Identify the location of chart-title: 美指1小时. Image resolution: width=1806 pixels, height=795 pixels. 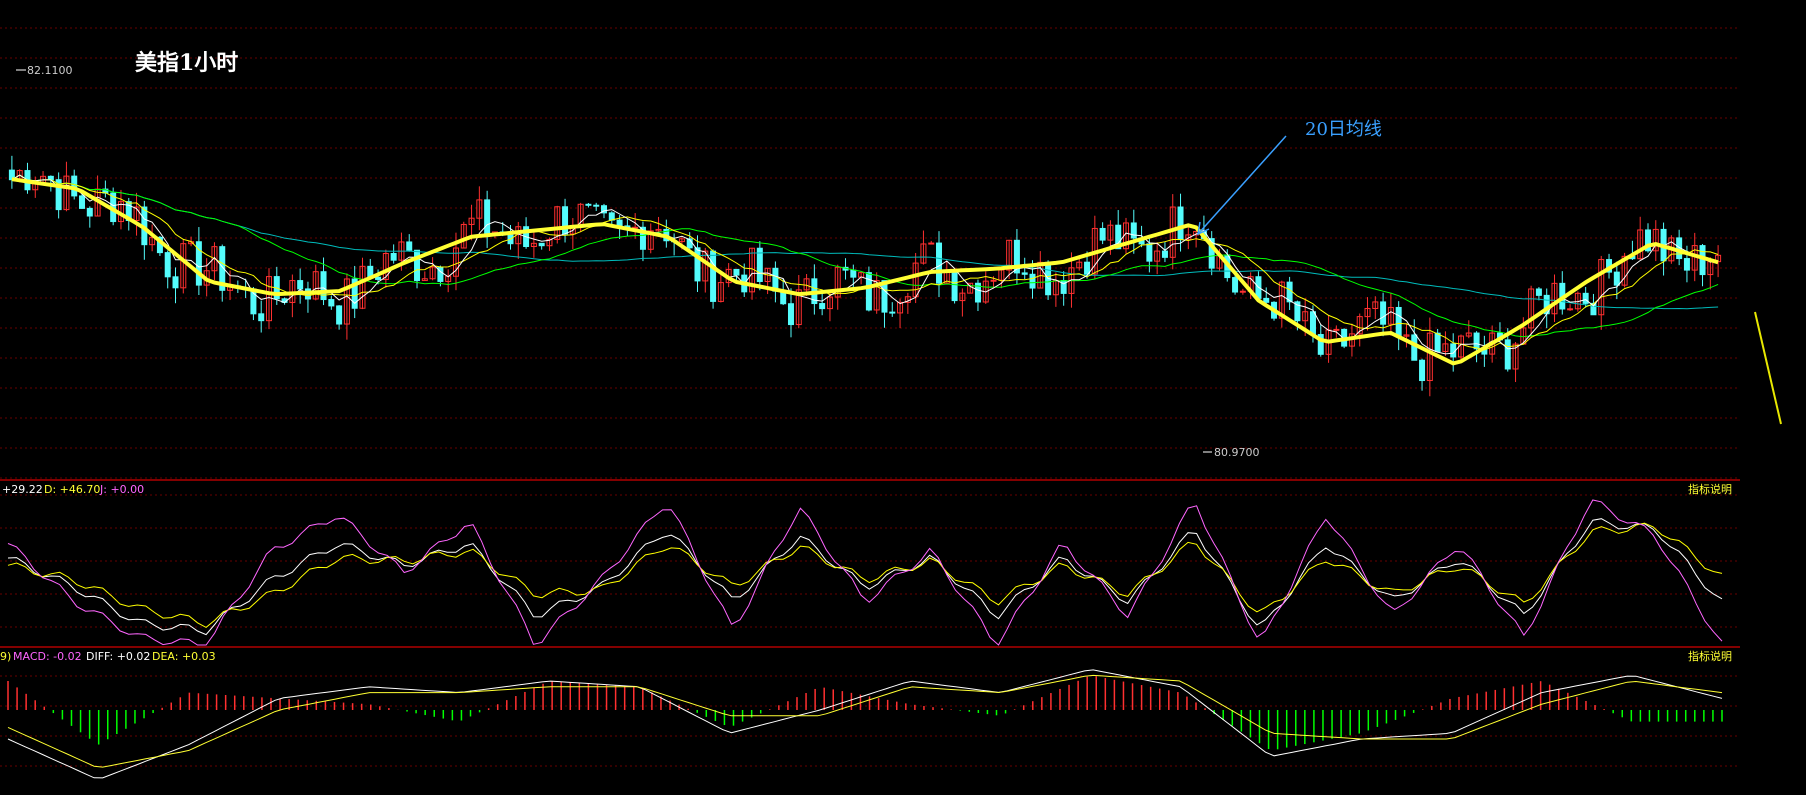
(186, 63).